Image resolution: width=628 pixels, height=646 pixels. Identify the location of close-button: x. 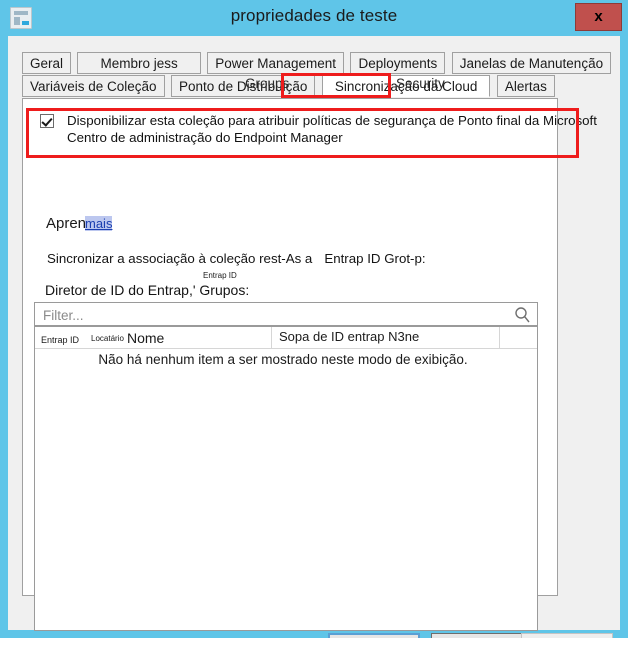
(598, 17).